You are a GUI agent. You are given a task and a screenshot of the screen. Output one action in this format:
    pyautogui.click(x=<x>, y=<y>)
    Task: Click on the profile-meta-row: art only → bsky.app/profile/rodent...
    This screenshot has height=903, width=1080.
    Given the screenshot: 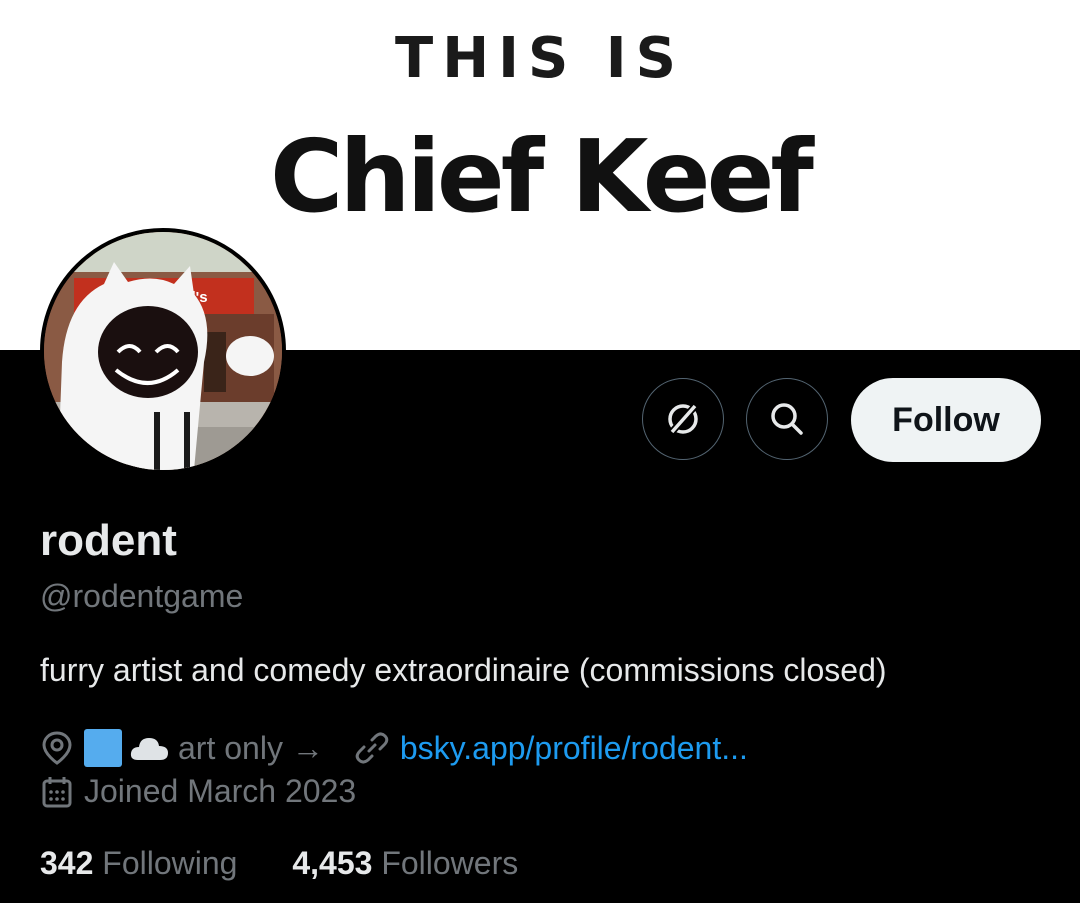 What is the action you would take?
    pyautogui.click(x=394, y=748)
    